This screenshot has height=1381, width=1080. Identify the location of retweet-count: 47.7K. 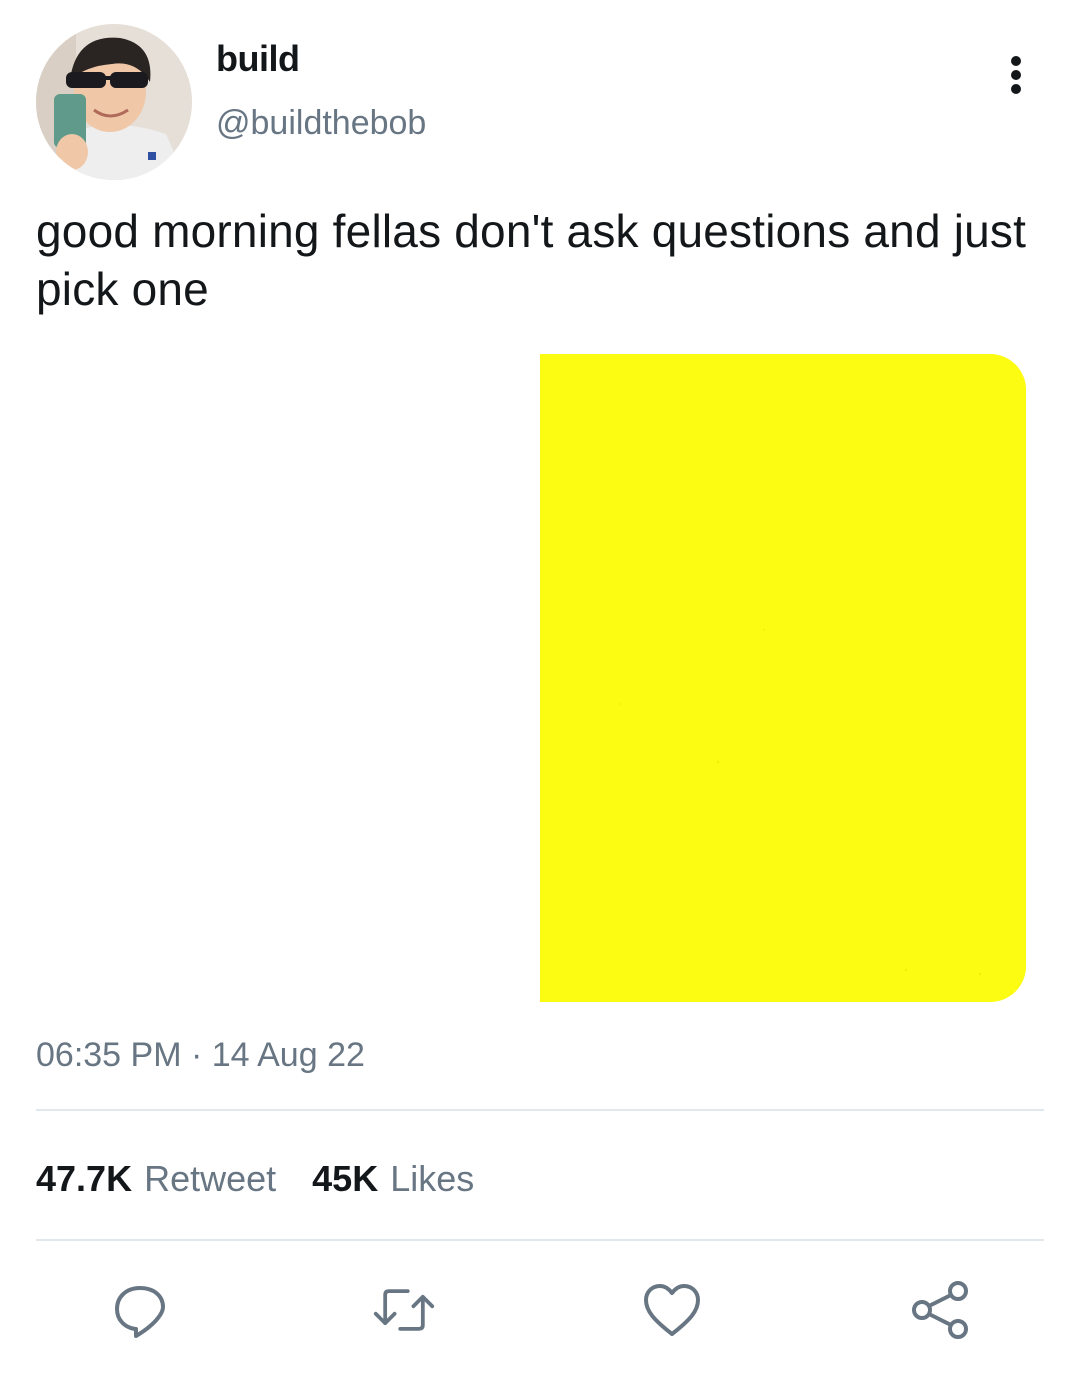
(84, 1178).